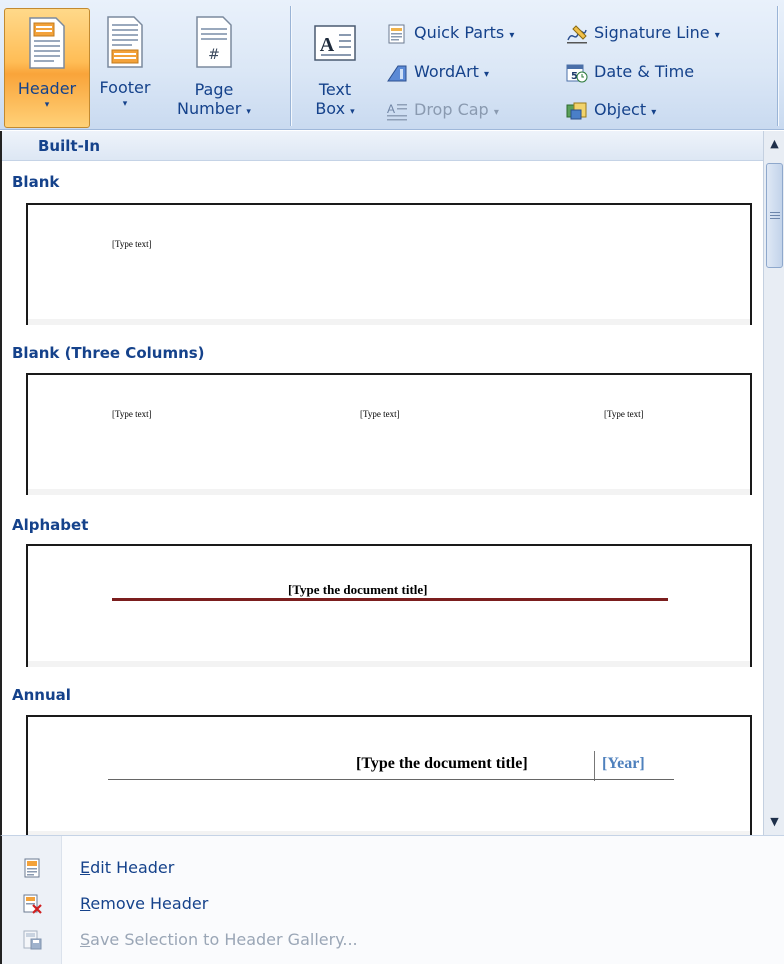 The image size is (784, 964). Describe the element at coordinates (214, 89) in the screenshot. I see `page-number-label-line1: Page` at that location.